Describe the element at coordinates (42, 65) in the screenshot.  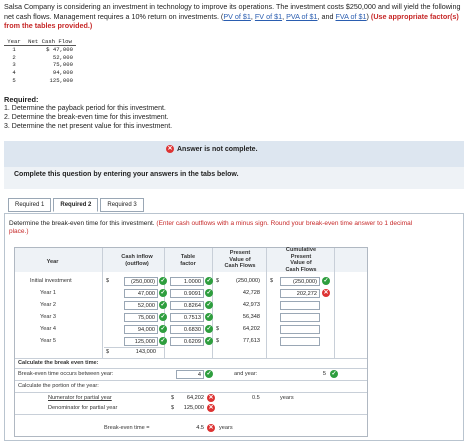
I see `table-row: 3 75,000` at that location.